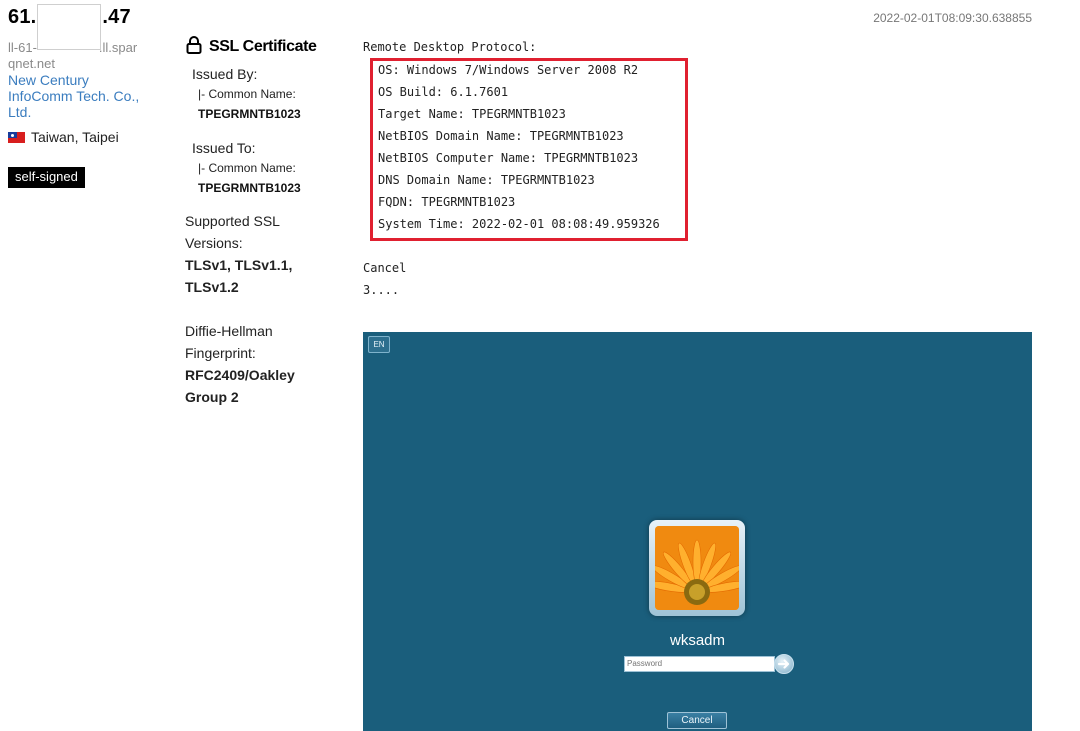 This screenshot has height=731, width=1080. I want to click on flower-avatar-image, so click(697, 568).